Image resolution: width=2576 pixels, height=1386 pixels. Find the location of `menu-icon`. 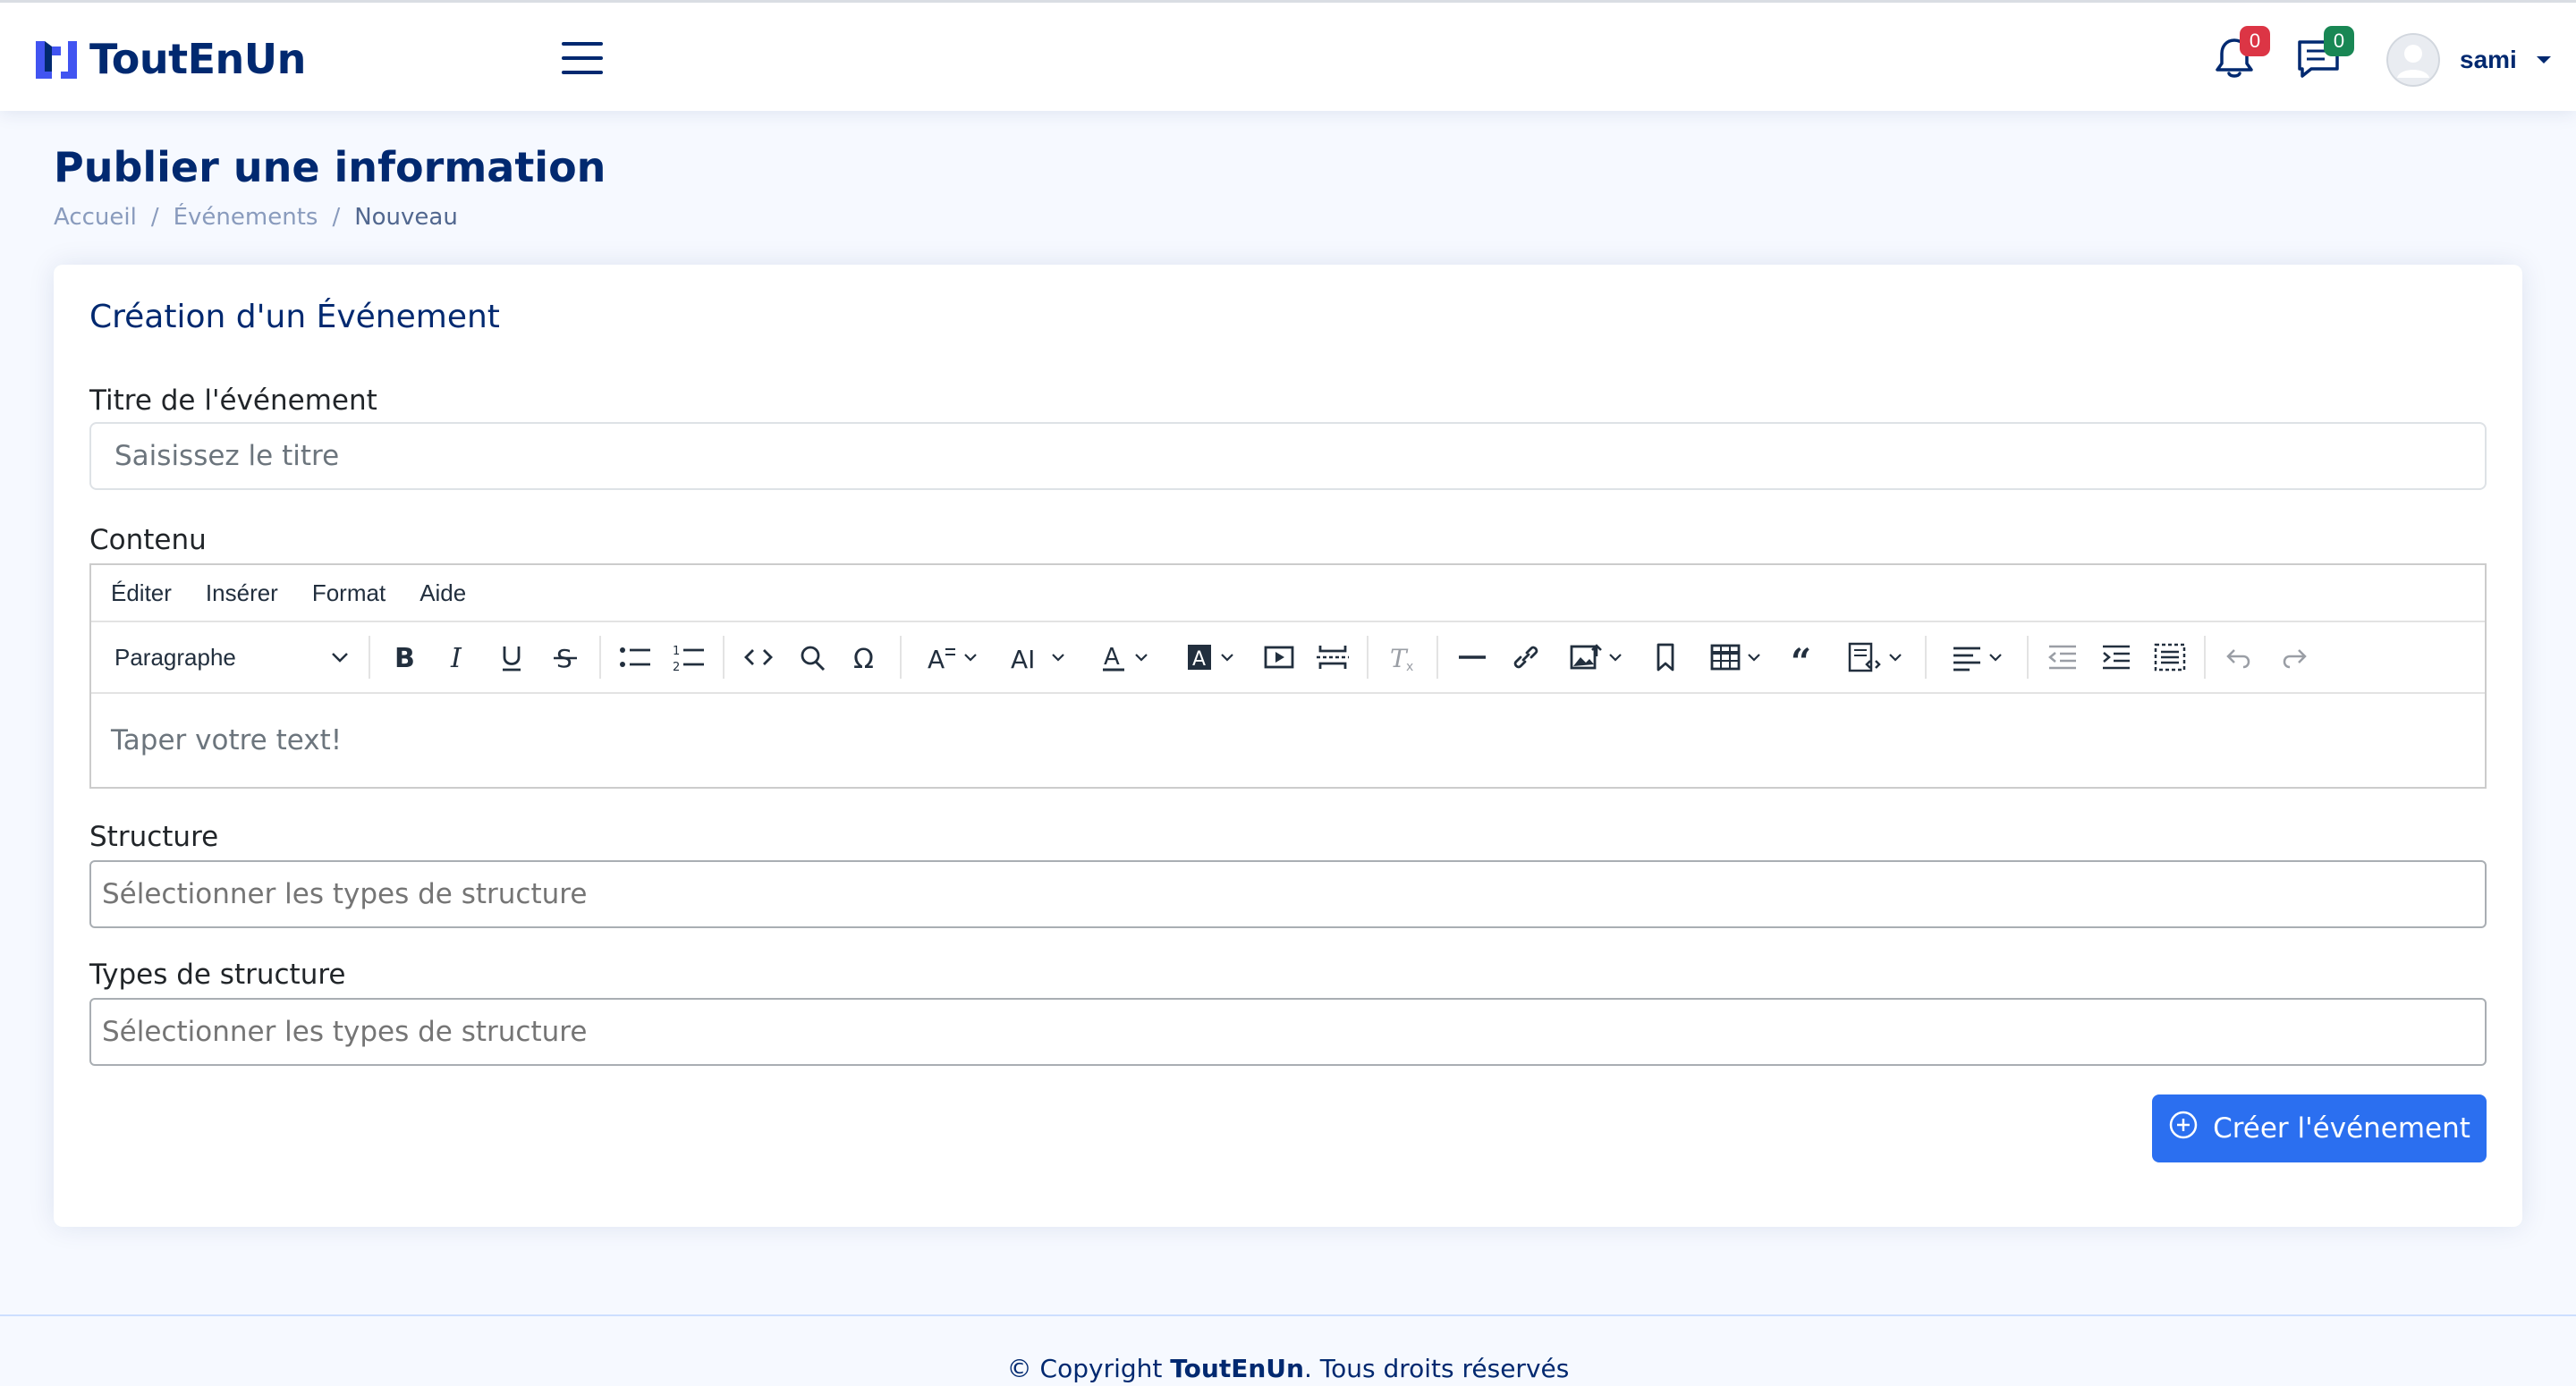

menu-icon is located at coordinates (582, 59).